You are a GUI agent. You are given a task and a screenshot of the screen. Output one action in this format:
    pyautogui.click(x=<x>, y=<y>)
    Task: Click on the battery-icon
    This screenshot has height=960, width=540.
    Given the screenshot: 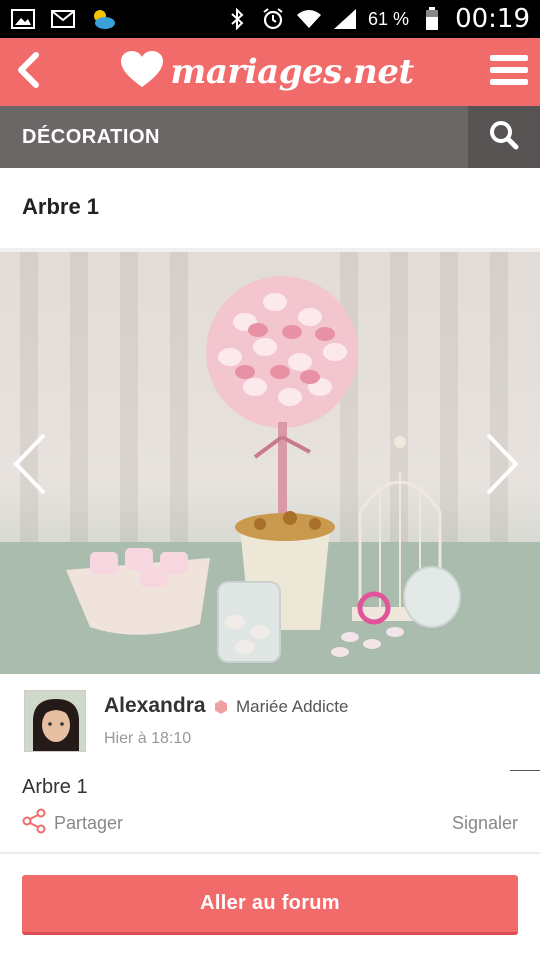 What is the action you would take?
    pyautogui.click(x=432, y=18)
    